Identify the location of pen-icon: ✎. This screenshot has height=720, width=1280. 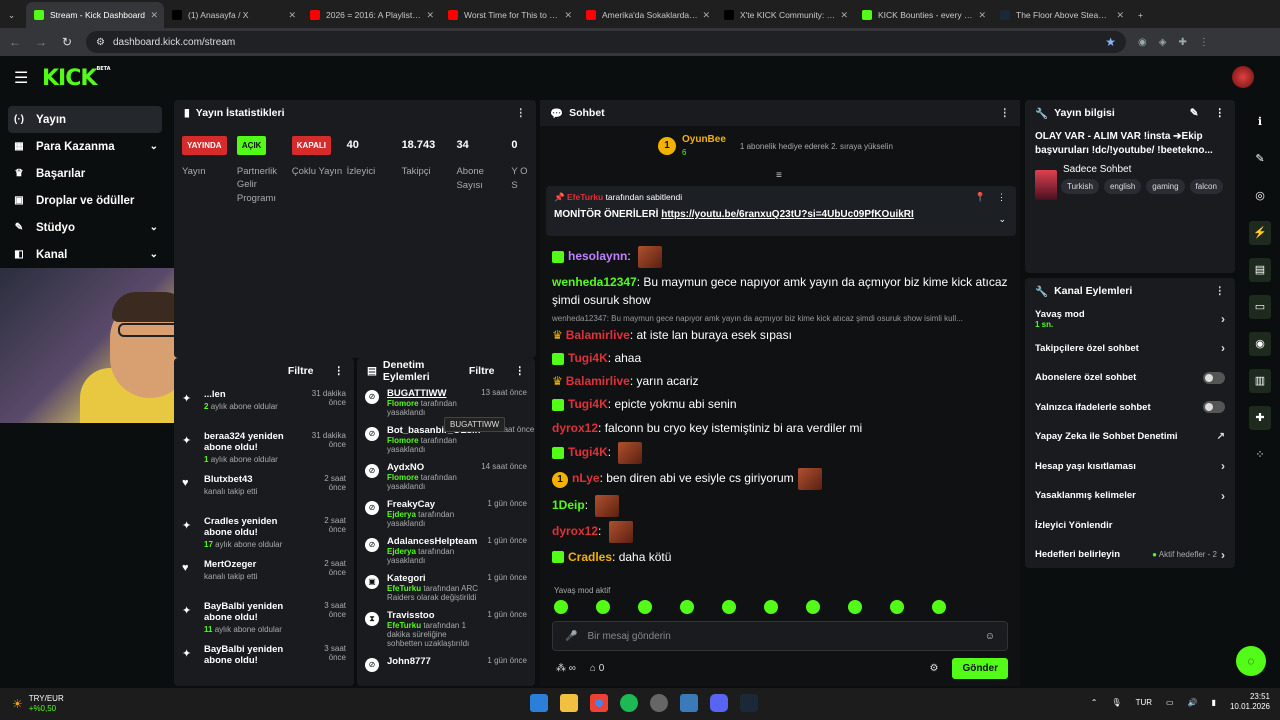
(1260, 159).